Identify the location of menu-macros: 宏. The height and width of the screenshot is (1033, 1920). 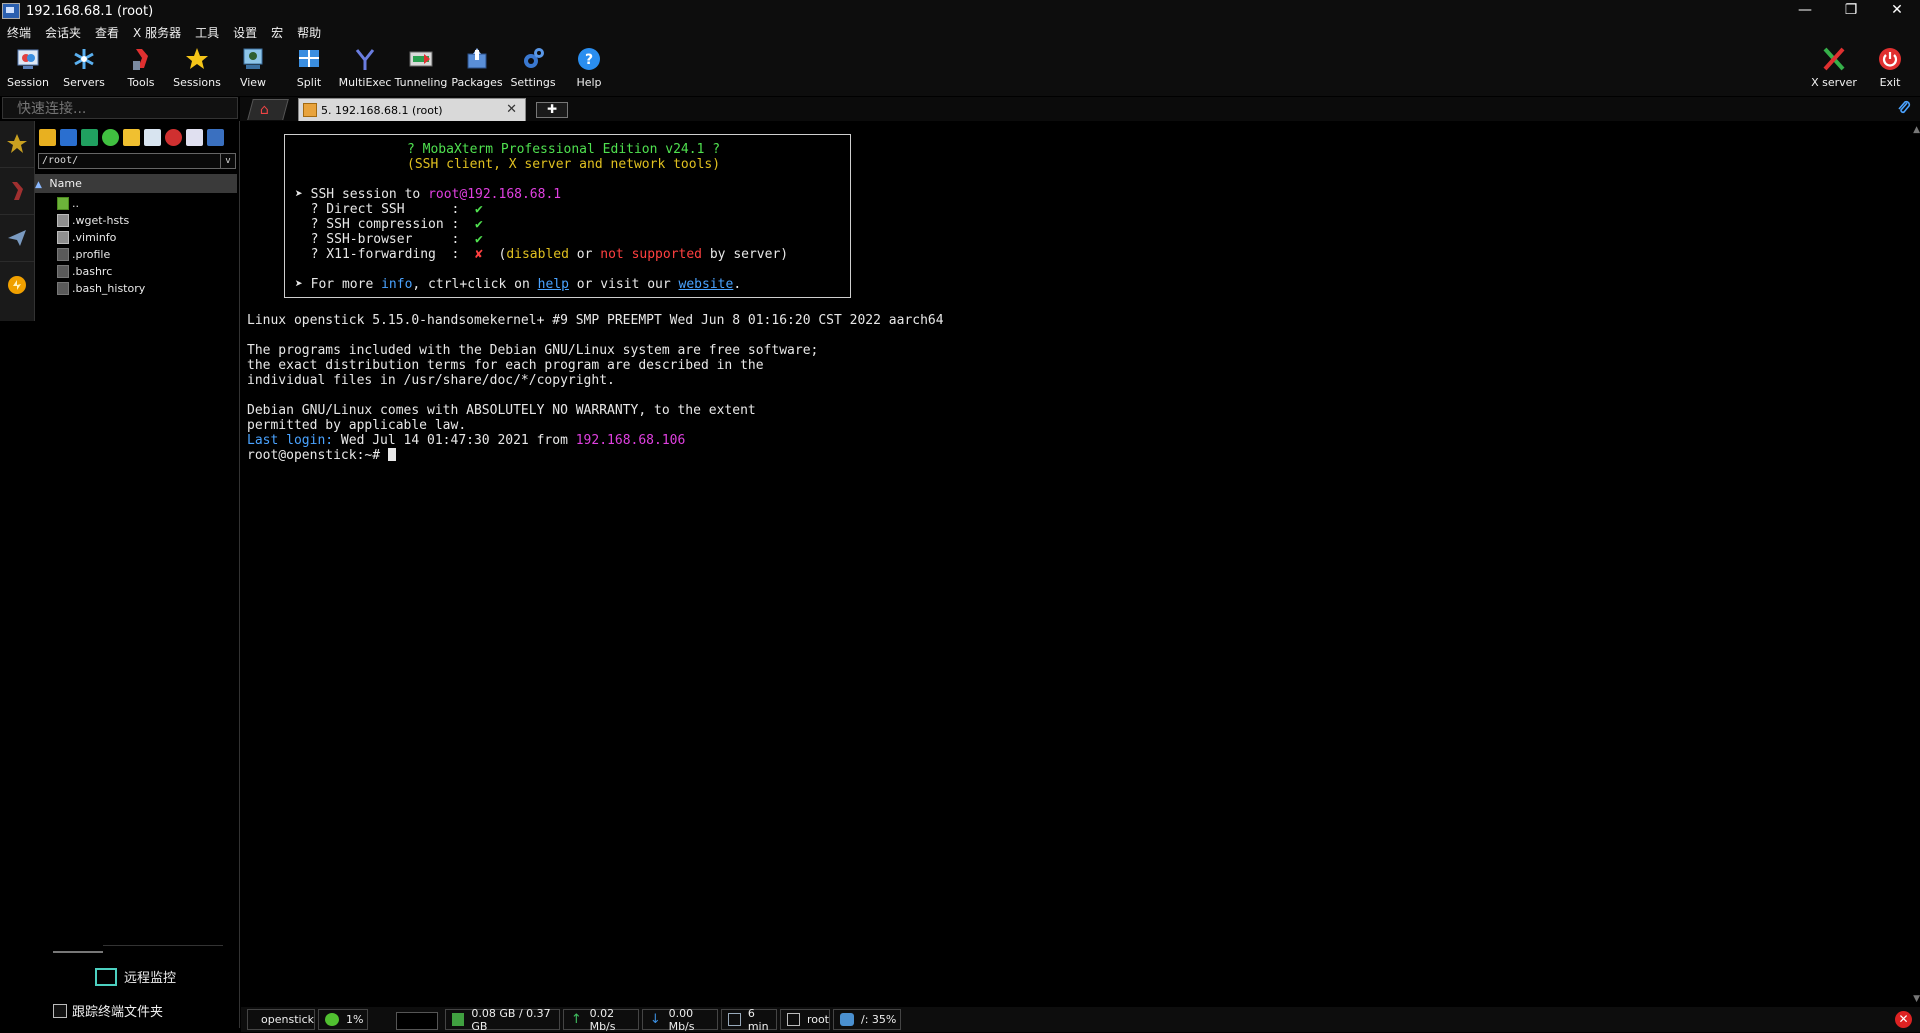
(277, 32).